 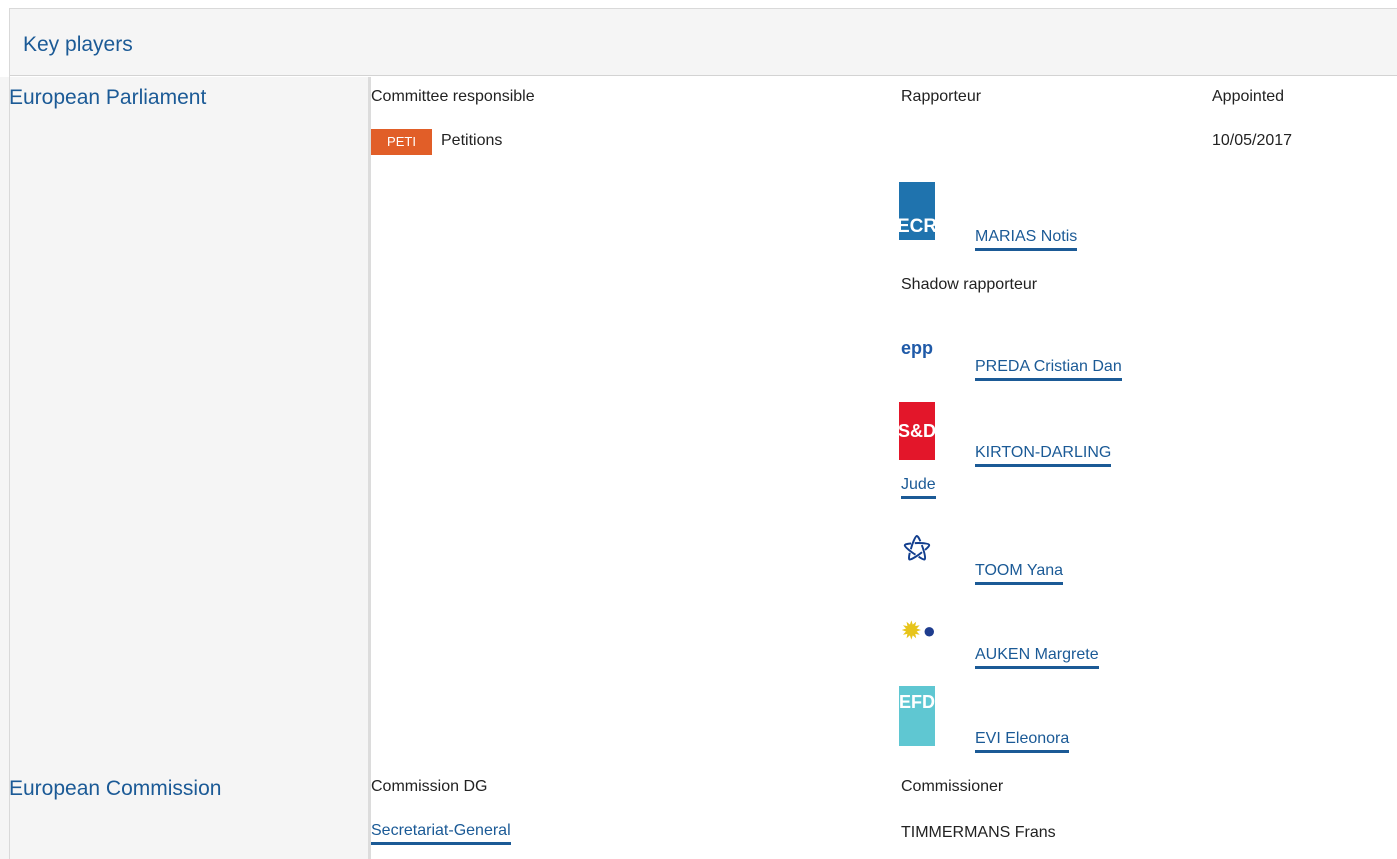 What do you see at coordinates (1037, 657) in the screenshot?
I see `shadow-rapporteur-link: AUKEN Margrete` at bounding box center [1037, 657].